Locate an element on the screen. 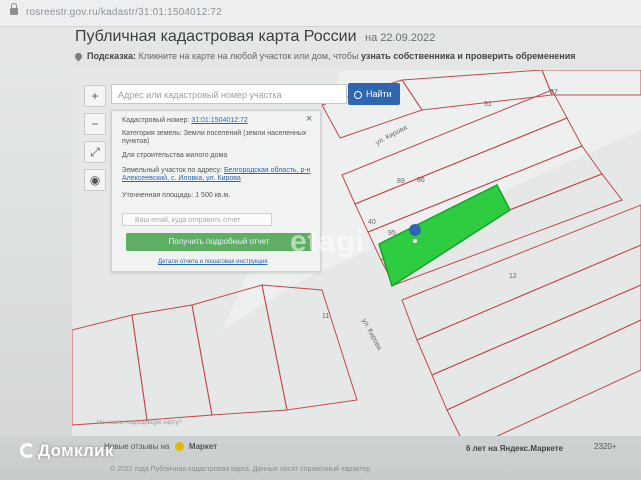 The image size is (641, 480). search-input: Адрес или кадастровый номер участка is located at coordinates (229, 94).